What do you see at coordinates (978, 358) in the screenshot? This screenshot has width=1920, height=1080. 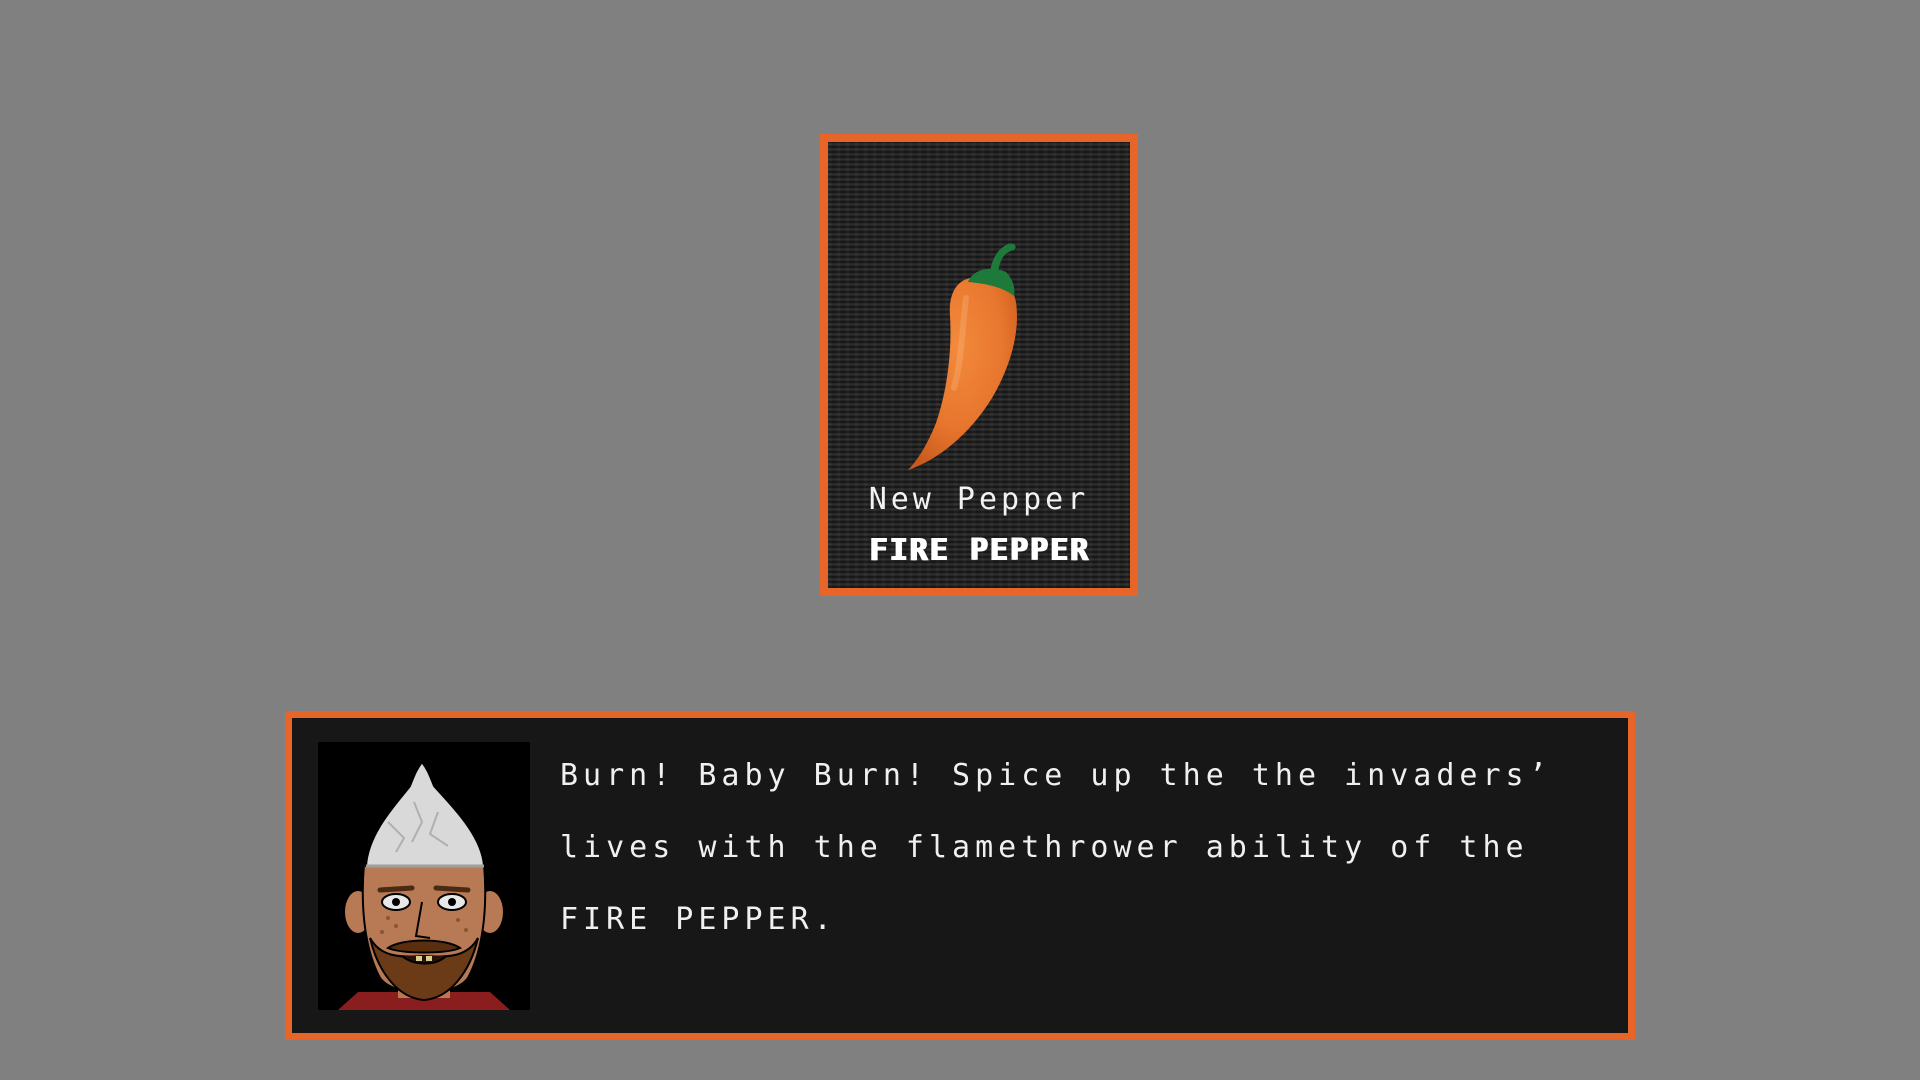 I see `chili-pepper-icon` at bounding box center [978, 358].